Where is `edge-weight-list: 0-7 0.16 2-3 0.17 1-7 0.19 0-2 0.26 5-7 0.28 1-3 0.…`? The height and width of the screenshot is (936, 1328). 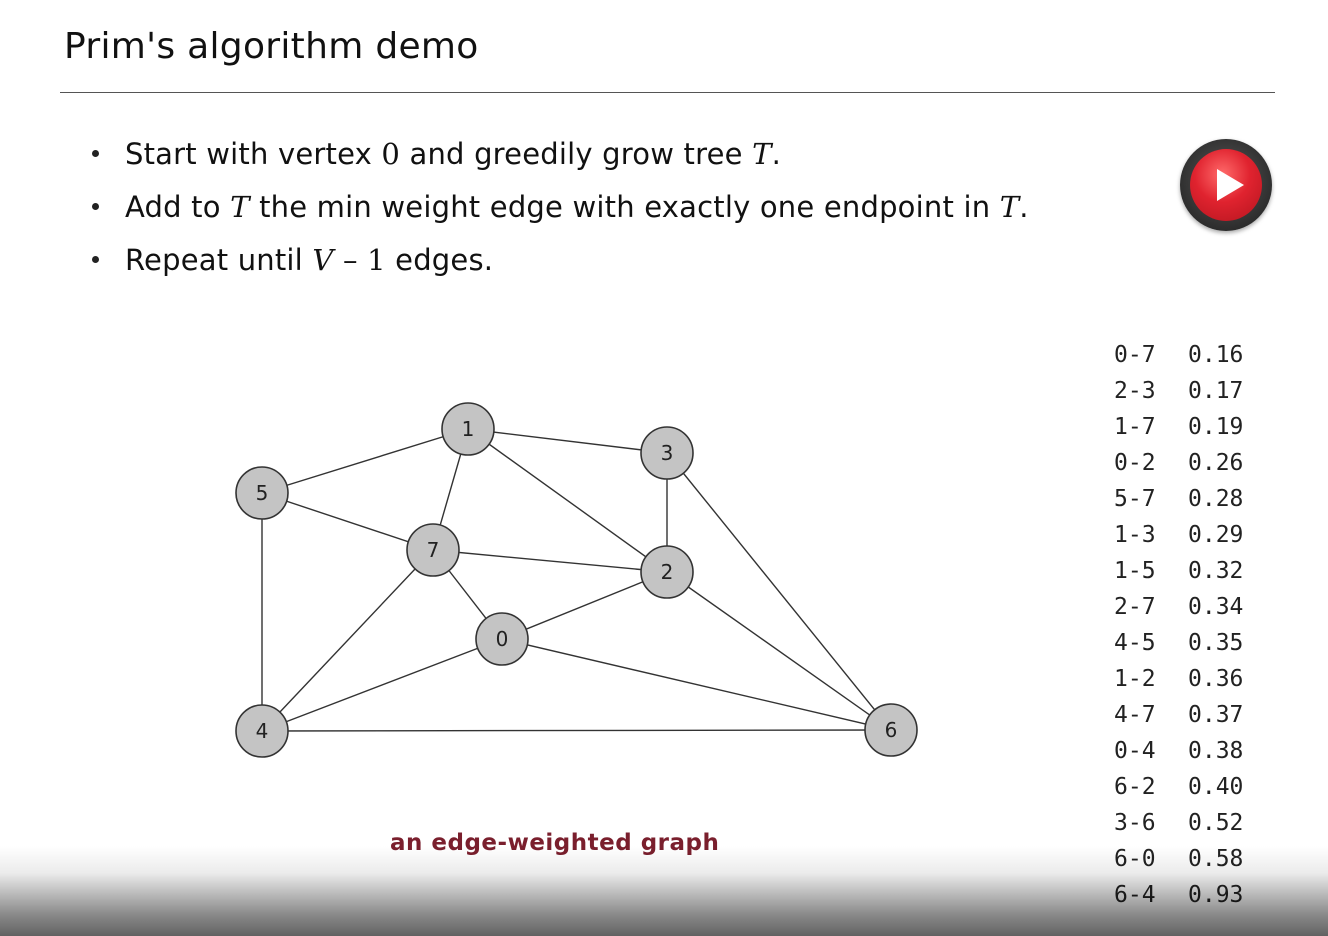
edge-weight-list: 0-7 0.16 2-3 0.17 1-7 0.19 0-2 0.26 5-7 0.28 1-3 0.… is located at coordinates (1178, 628).